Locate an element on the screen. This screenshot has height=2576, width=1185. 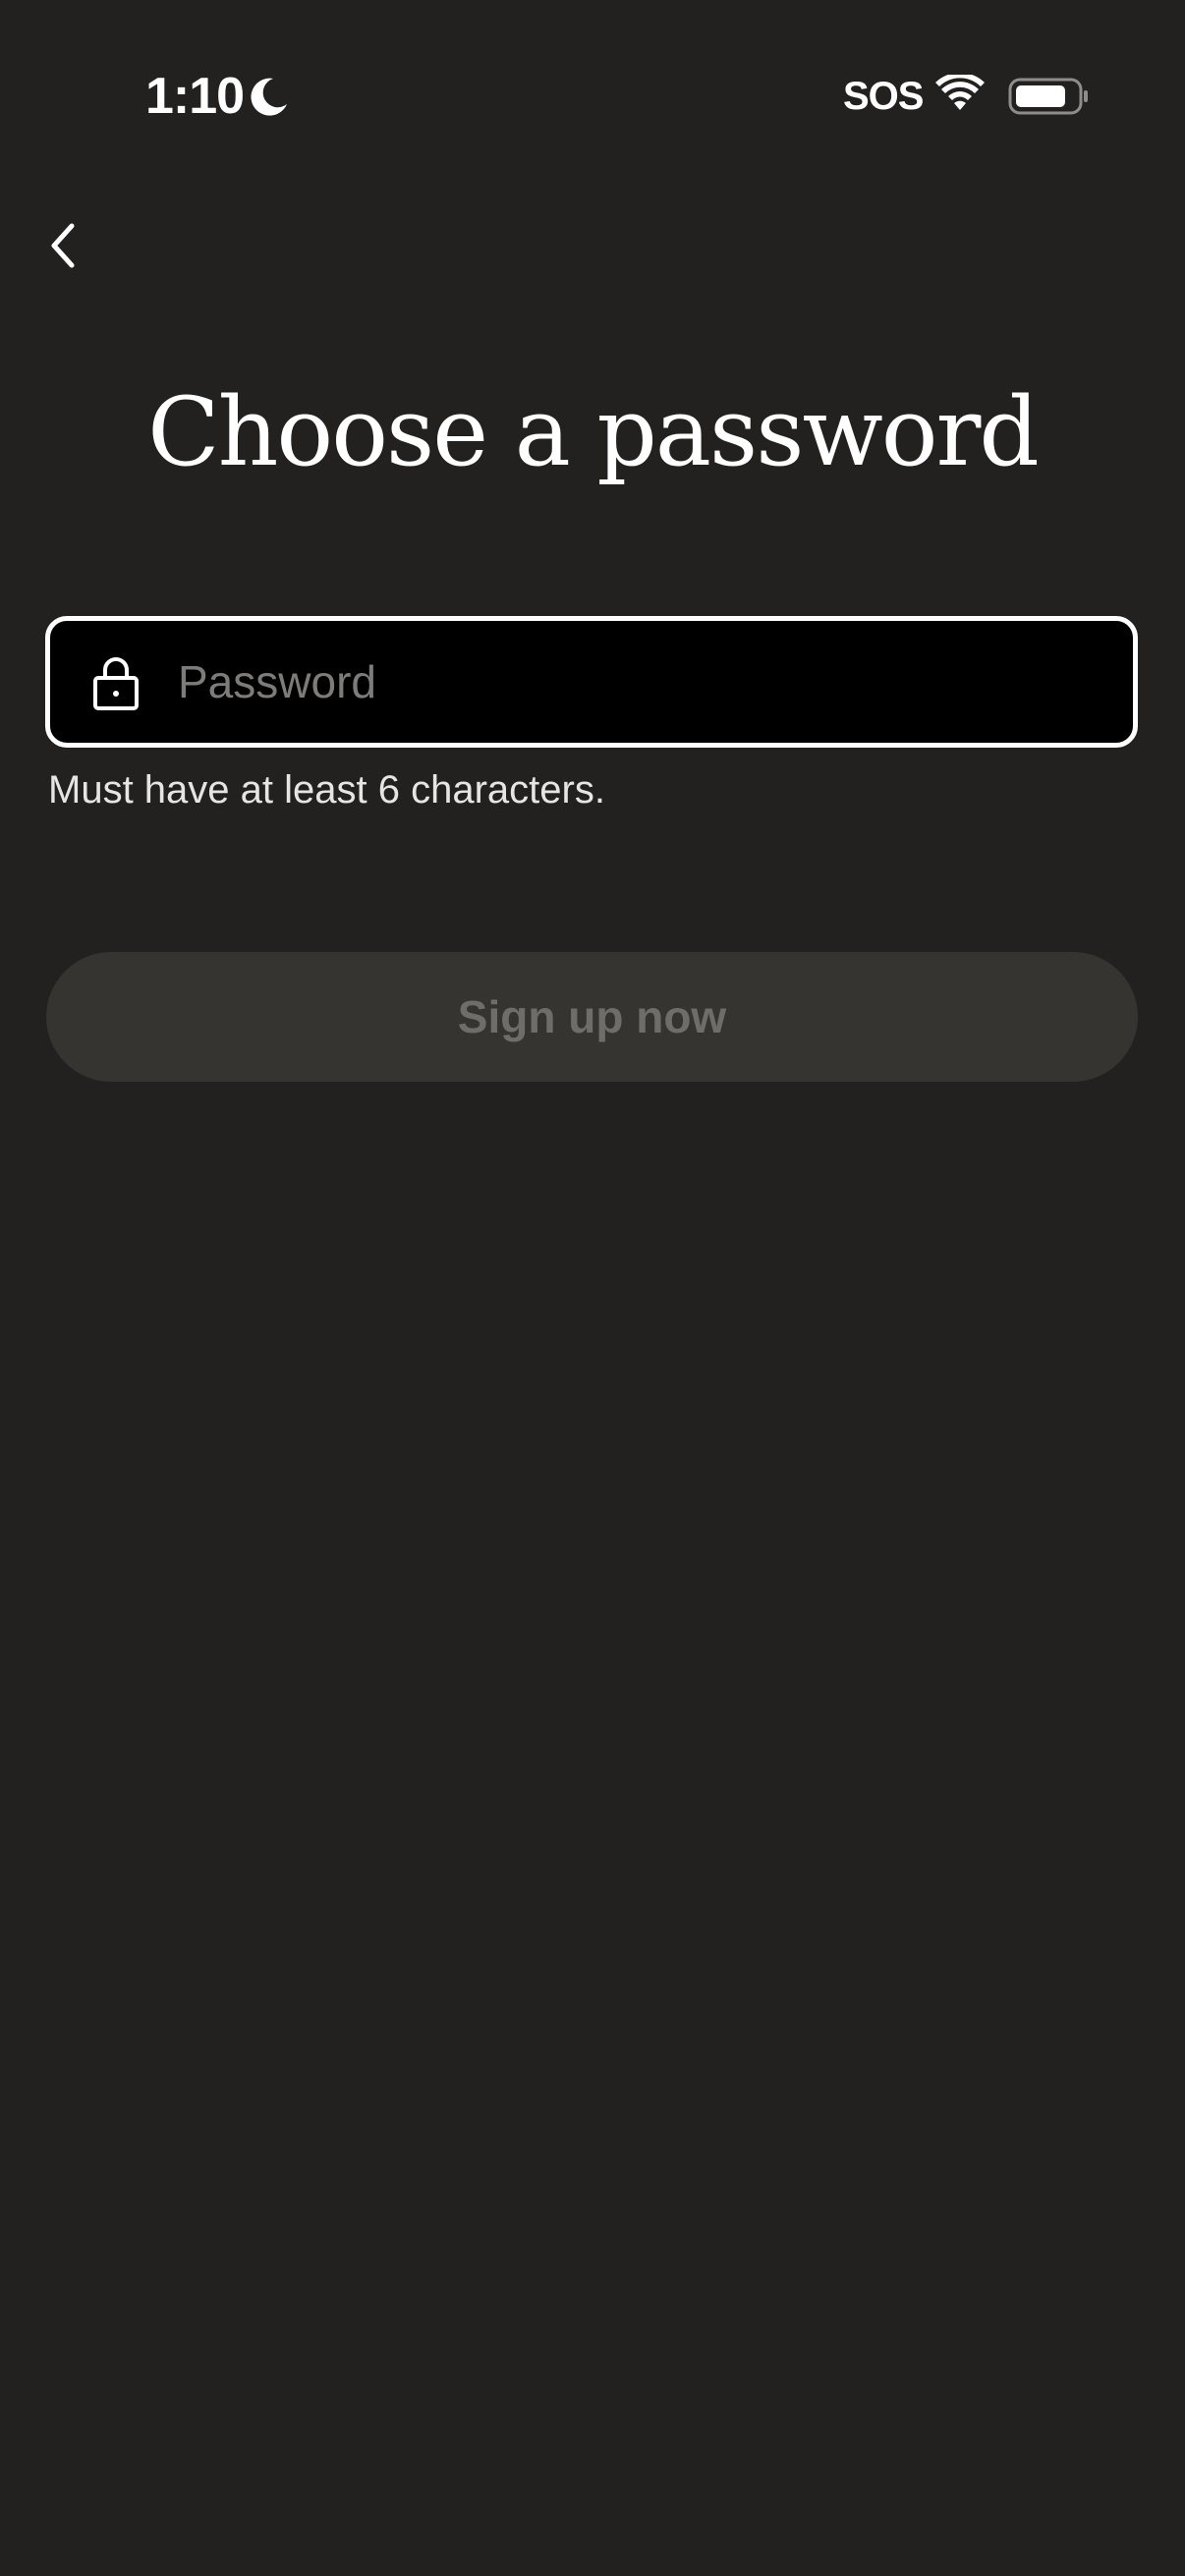
password-input is located at coordinates (639, 682).